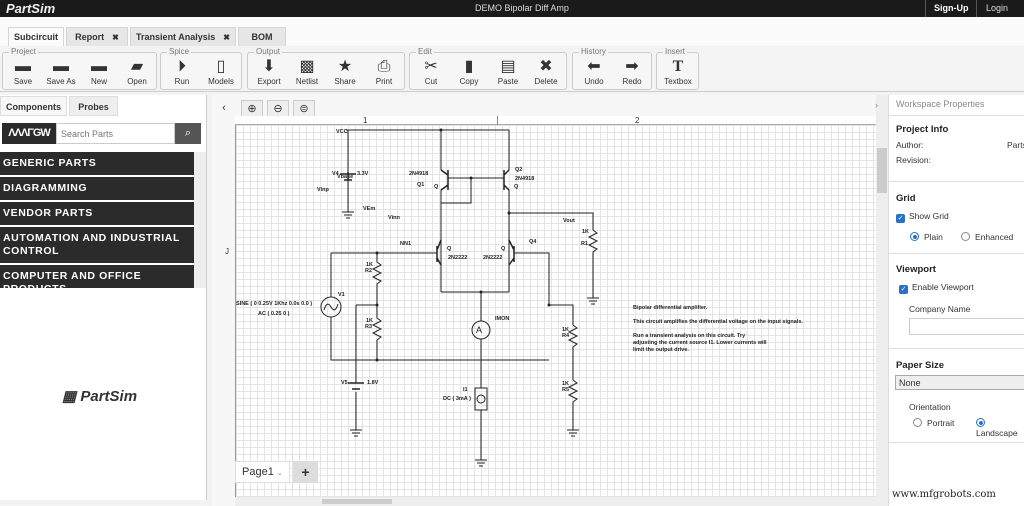 The height and width of the screenshot is (506, 1024). I want to click on play-icon: ⏵, so click(181, 66).